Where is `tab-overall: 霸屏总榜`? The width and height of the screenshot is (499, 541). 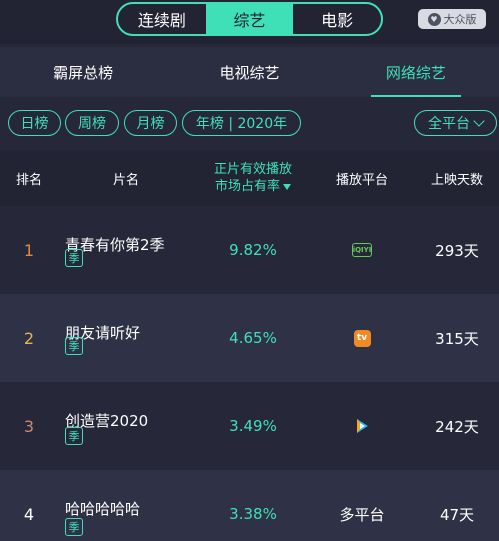 tab-overall: 霸屏总榜 is located at coordinates (83, 72).